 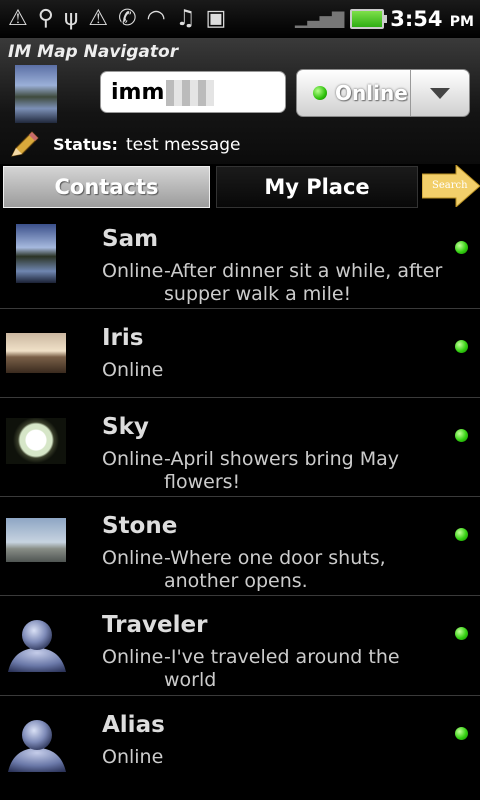 What do you see at coordinates (275, 569) in the screenshot?
I see `contact-status-message: -Where one door shuts, another opens.` at bounding box center [275, 569].